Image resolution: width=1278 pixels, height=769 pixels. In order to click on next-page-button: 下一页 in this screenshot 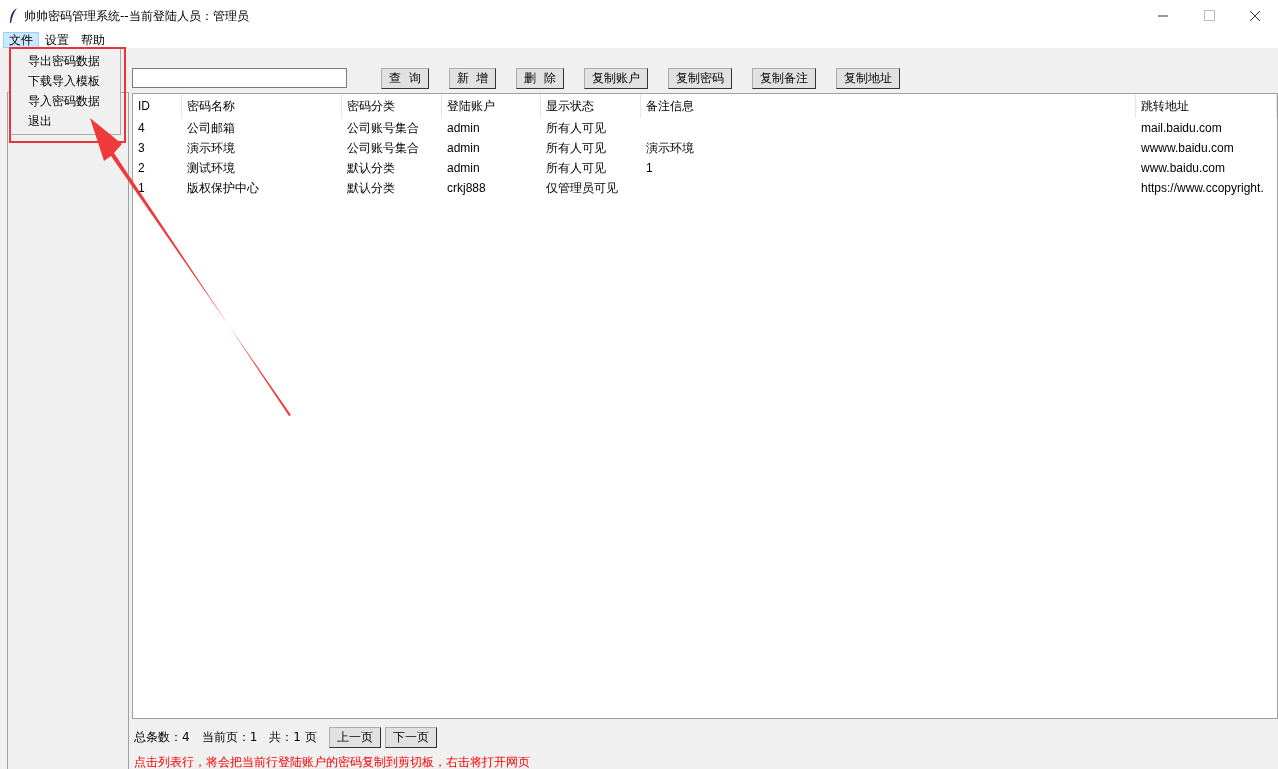, I will do `click(410, 737)`.